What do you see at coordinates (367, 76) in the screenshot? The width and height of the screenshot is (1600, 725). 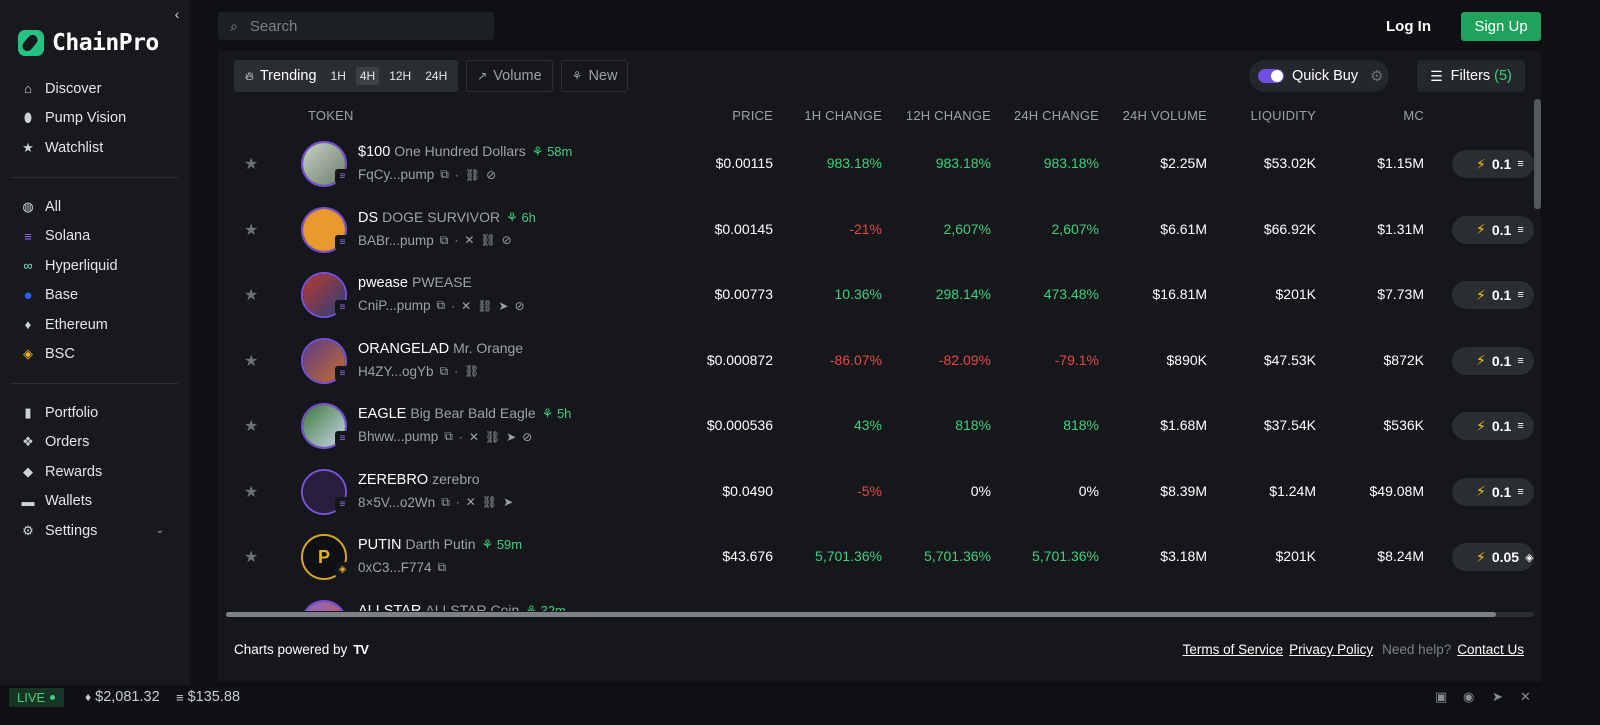 I see `timeframe-4h: 4H` at bounding box center [367, 76].